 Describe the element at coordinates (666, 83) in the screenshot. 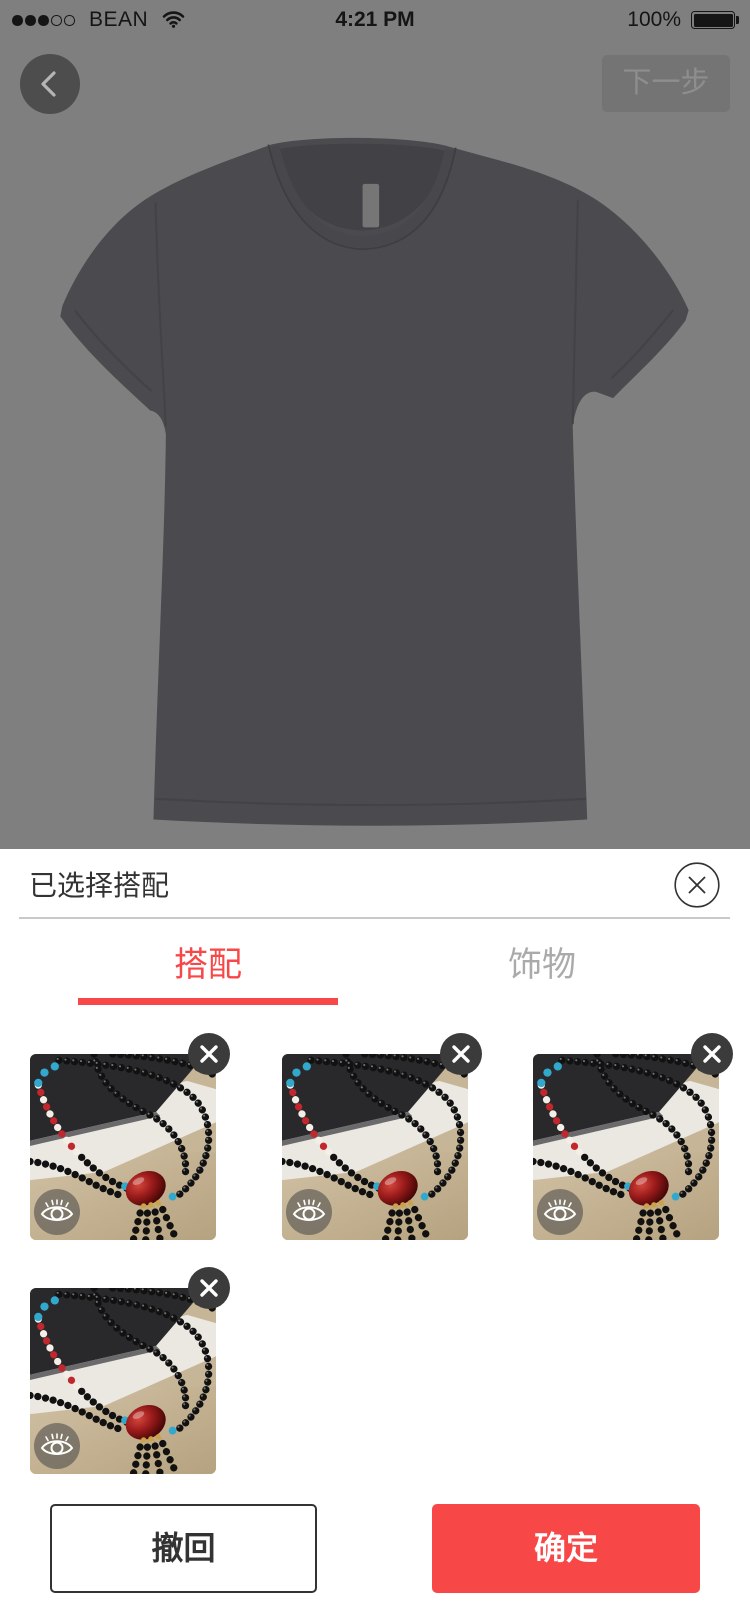

I see `next-step-button: 下一步` at that location.